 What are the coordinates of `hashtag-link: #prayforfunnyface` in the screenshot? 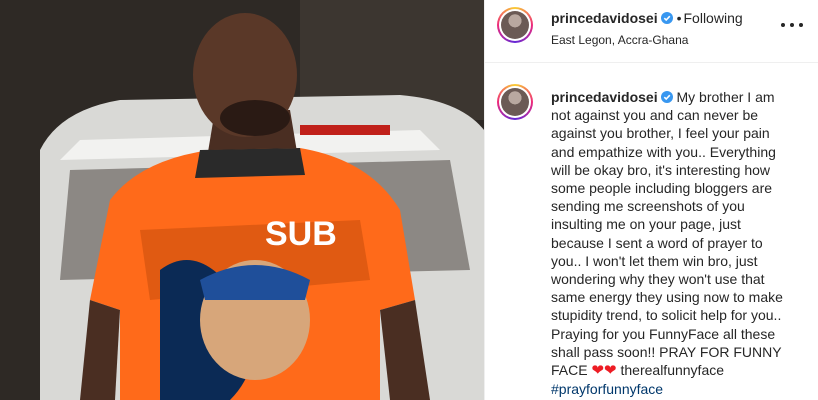 It's located at (607, 389).